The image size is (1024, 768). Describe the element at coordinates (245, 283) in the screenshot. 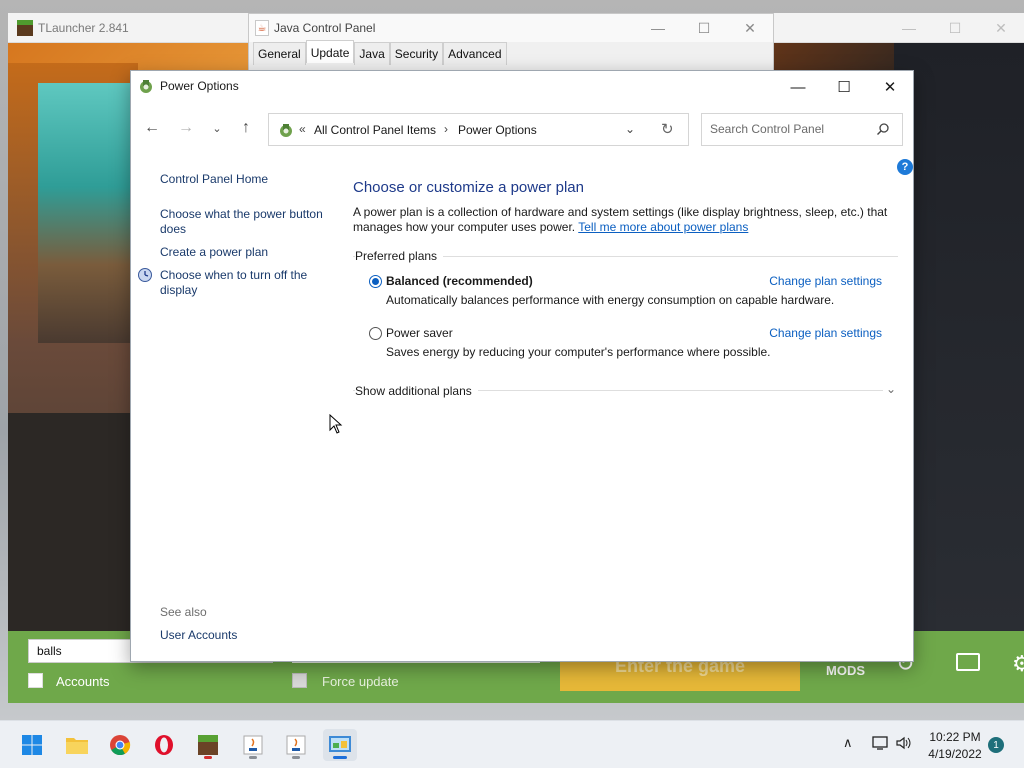

I see `turn-off-display-link: Choose when to turn off the display` at that location.